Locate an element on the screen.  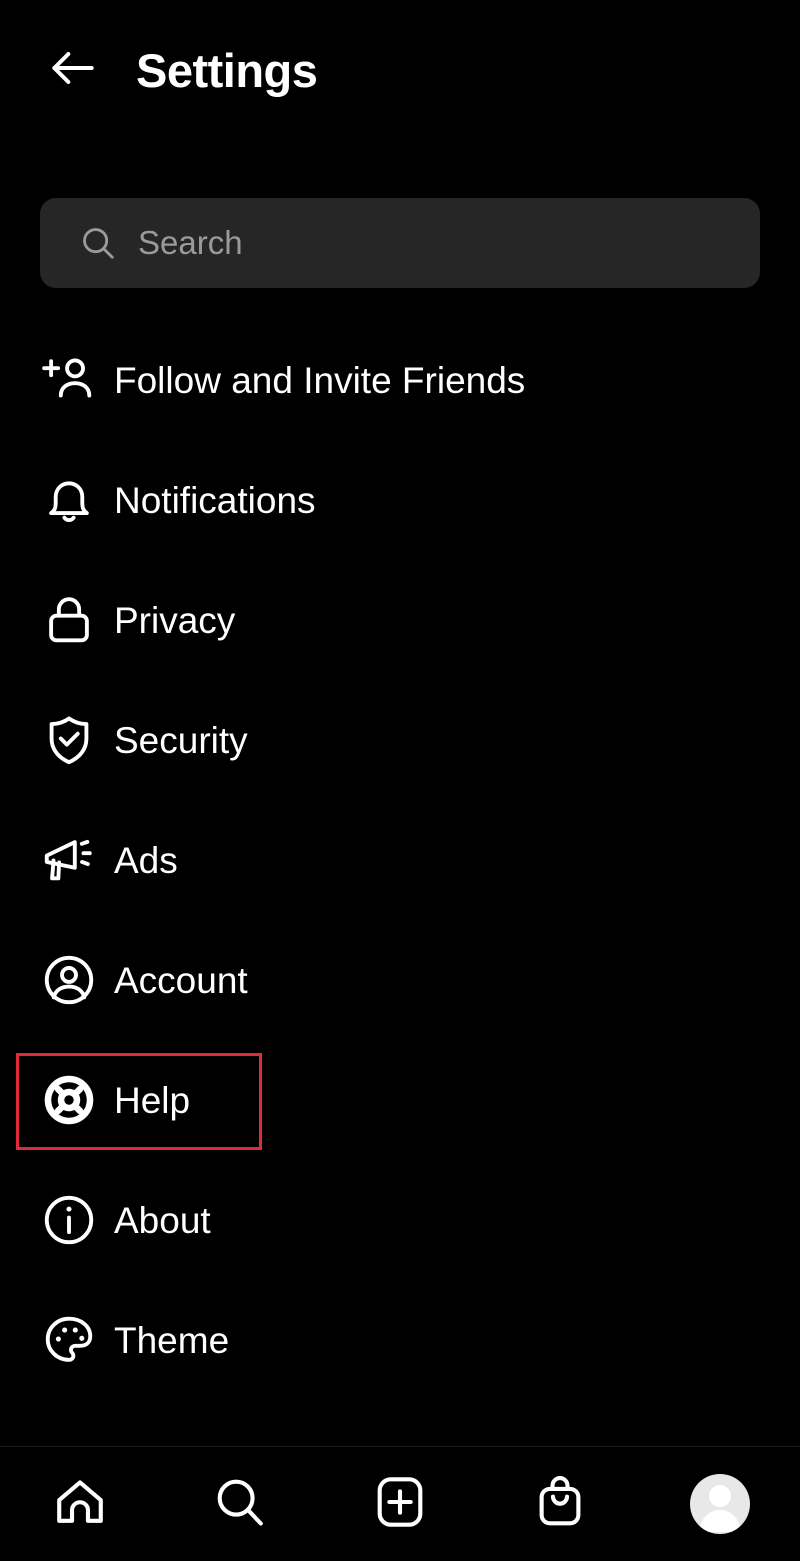
nav-item-create is located at coordinates (400, 1504).